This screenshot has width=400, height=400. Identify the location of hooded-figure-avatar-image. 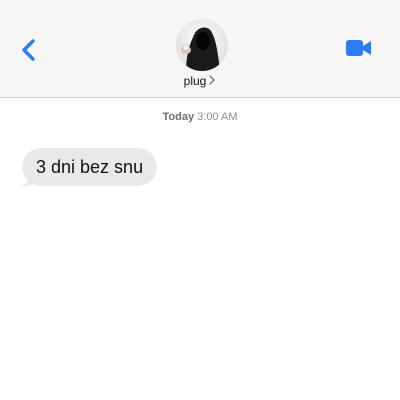
(202, 45).